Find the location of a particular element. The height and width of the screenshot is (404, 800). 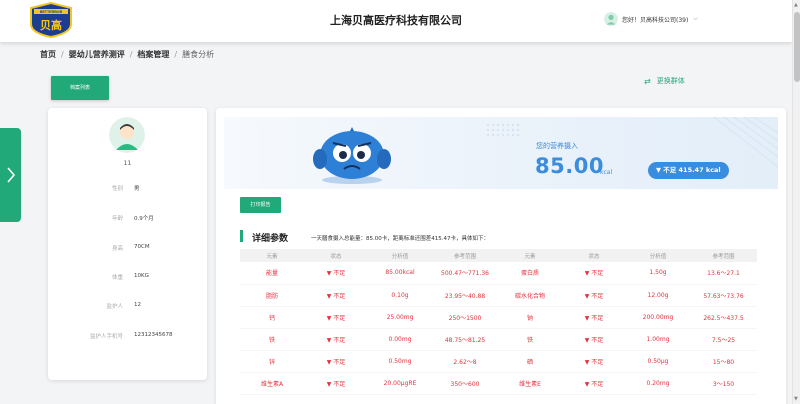

profile-value: 12 is located at coordinates (137, 305).